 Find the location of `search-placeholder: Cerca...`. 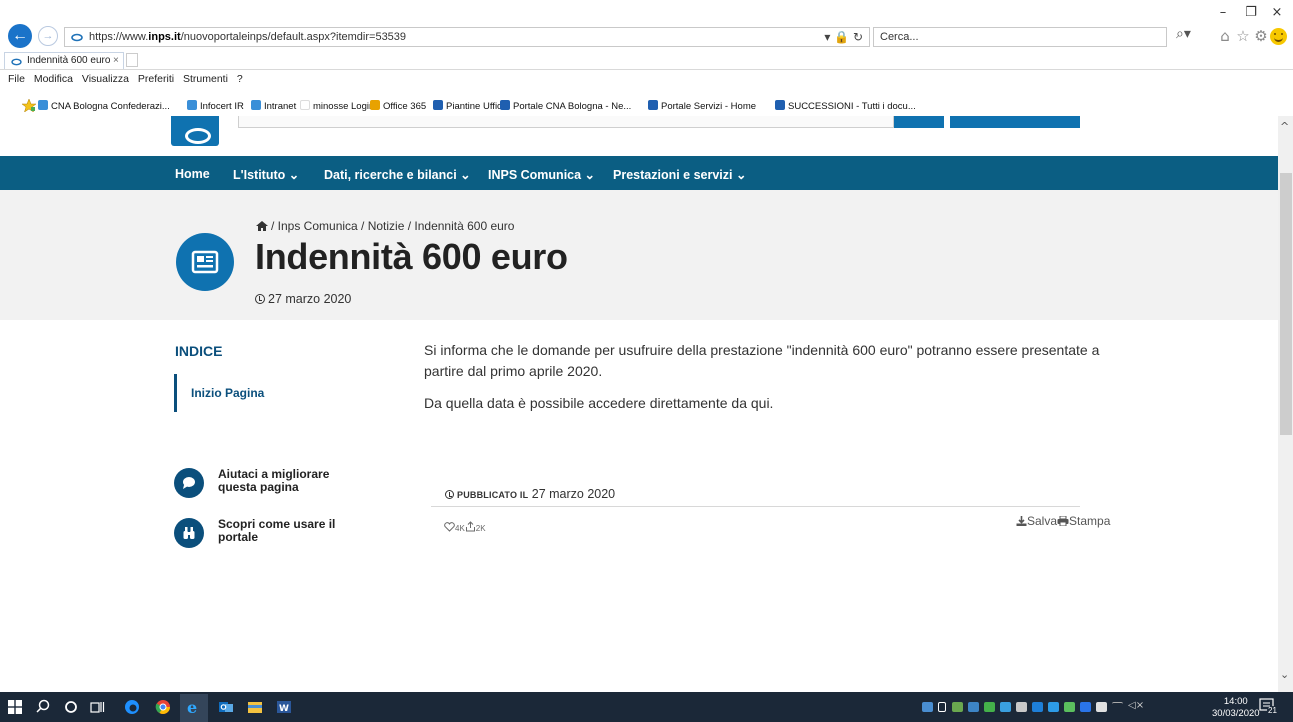

search-placeholder: Cerca... is located at coordinates (899, 37).